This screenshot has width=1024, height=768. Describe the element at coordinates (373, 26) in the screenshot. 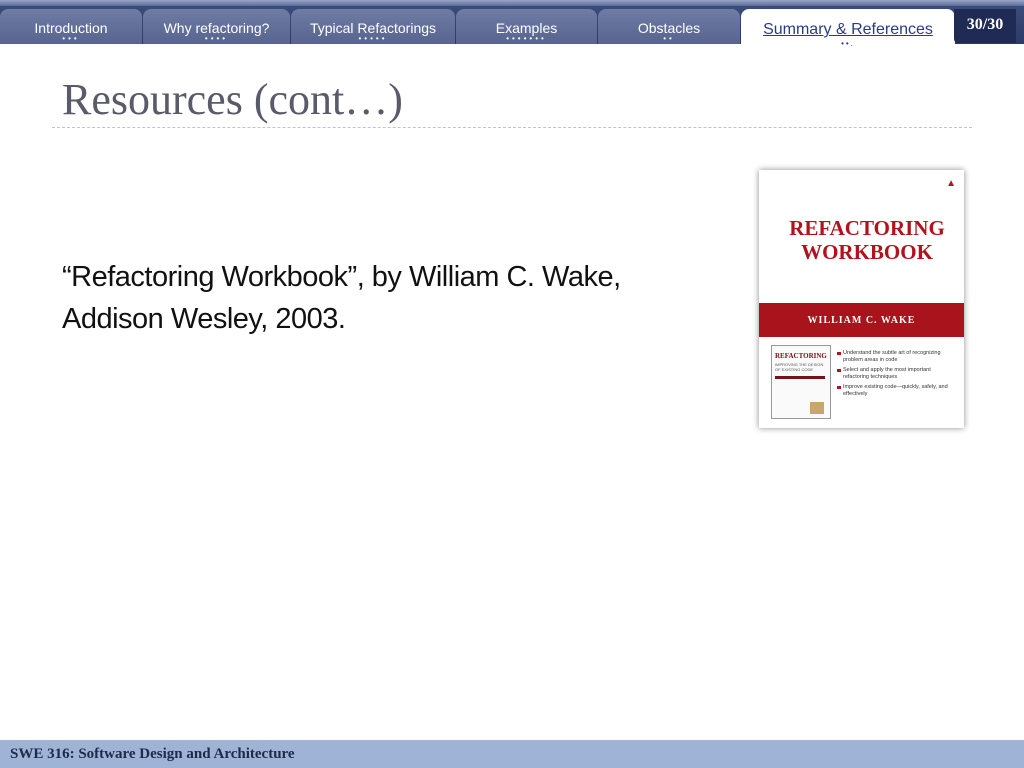

I see `tab-typical-refactorings: Typical Refactorings •••••` at that location.